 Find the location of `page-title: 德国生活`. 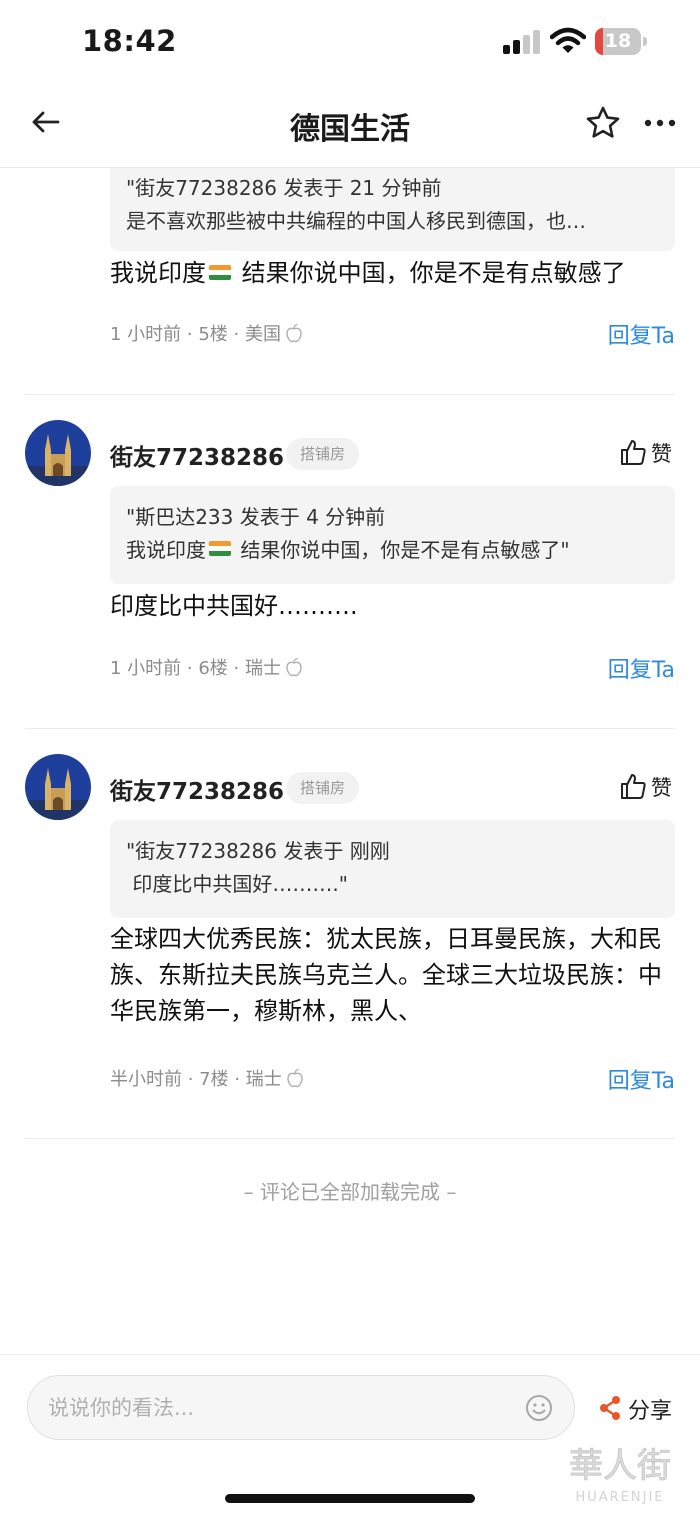

page-title: 德国生活 is located at coordinates (350, 129).